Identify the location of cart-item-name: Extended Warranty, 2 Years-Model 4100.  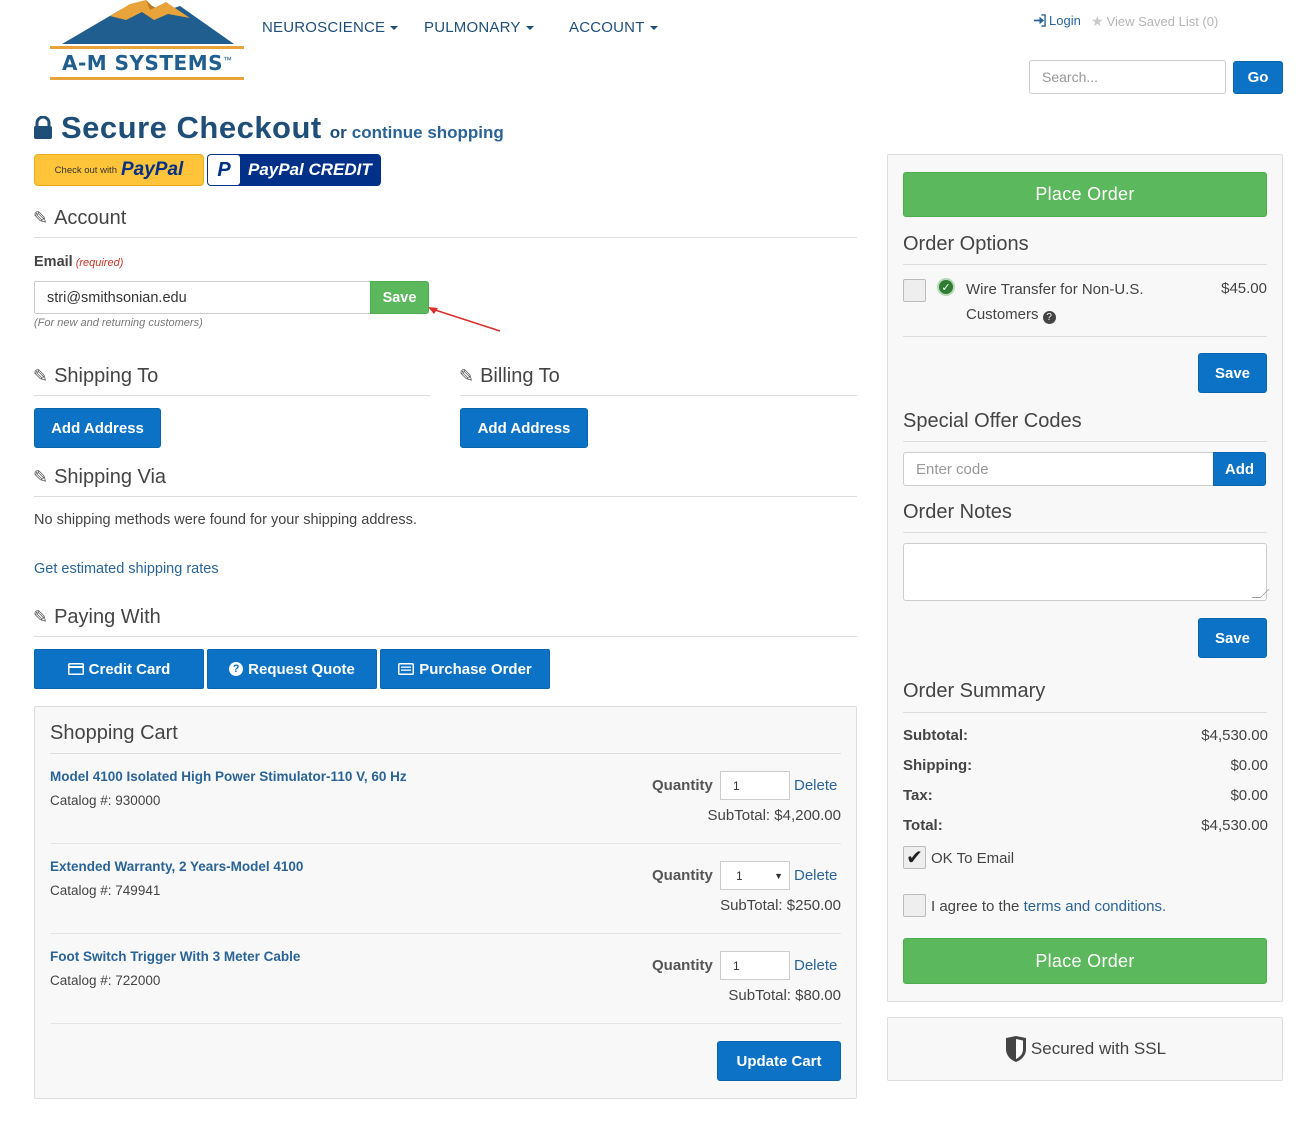
(176, 866).